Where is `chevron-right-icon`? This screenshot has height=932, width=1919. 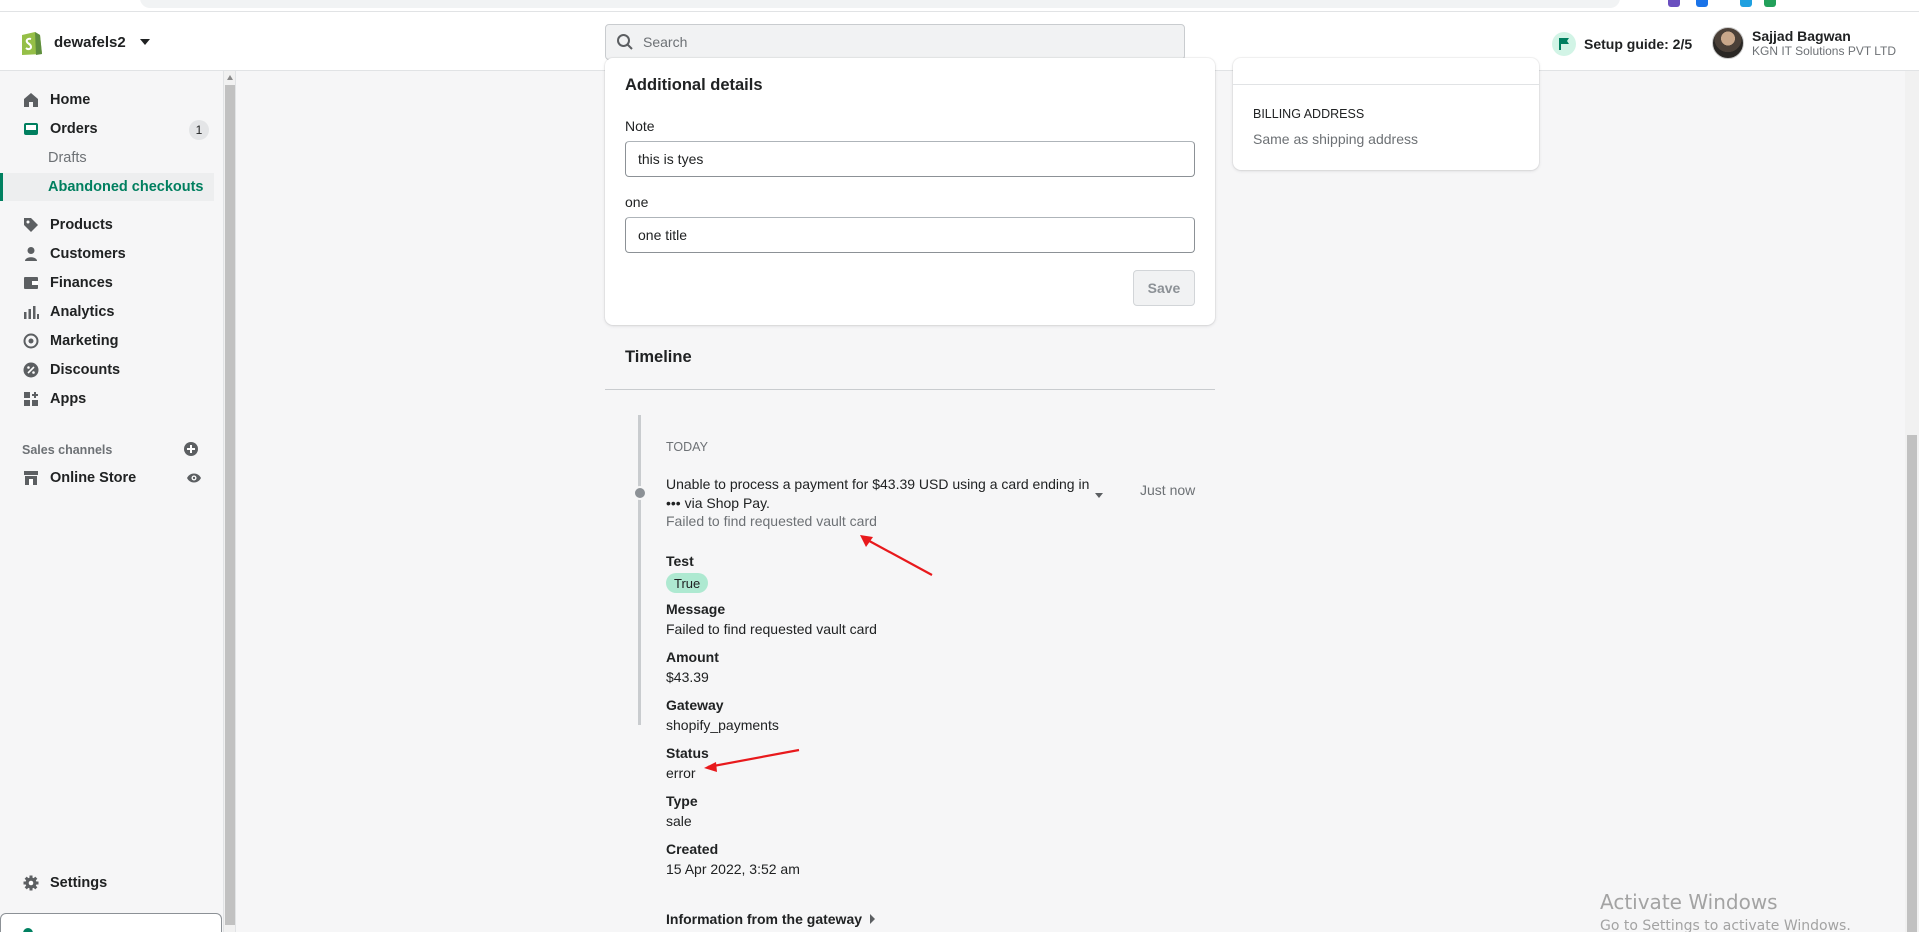 chevron-right-icon is located at coordinates (873, 919).